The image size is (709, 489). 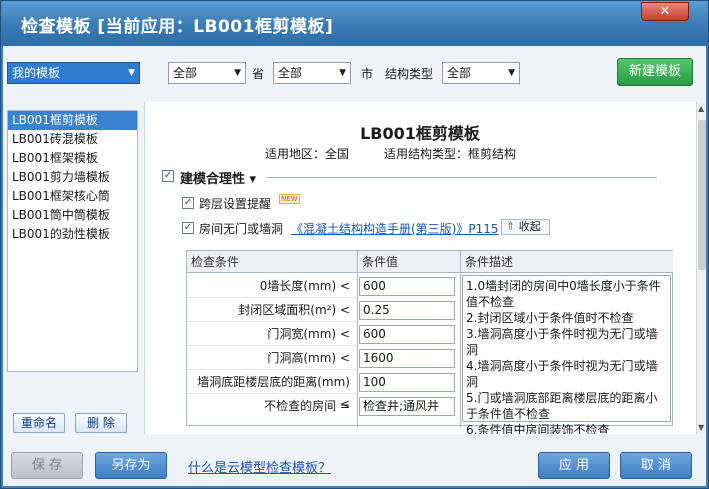 I want to click on section-title: 建模合理性 ▾, so click(x=218, y=177).